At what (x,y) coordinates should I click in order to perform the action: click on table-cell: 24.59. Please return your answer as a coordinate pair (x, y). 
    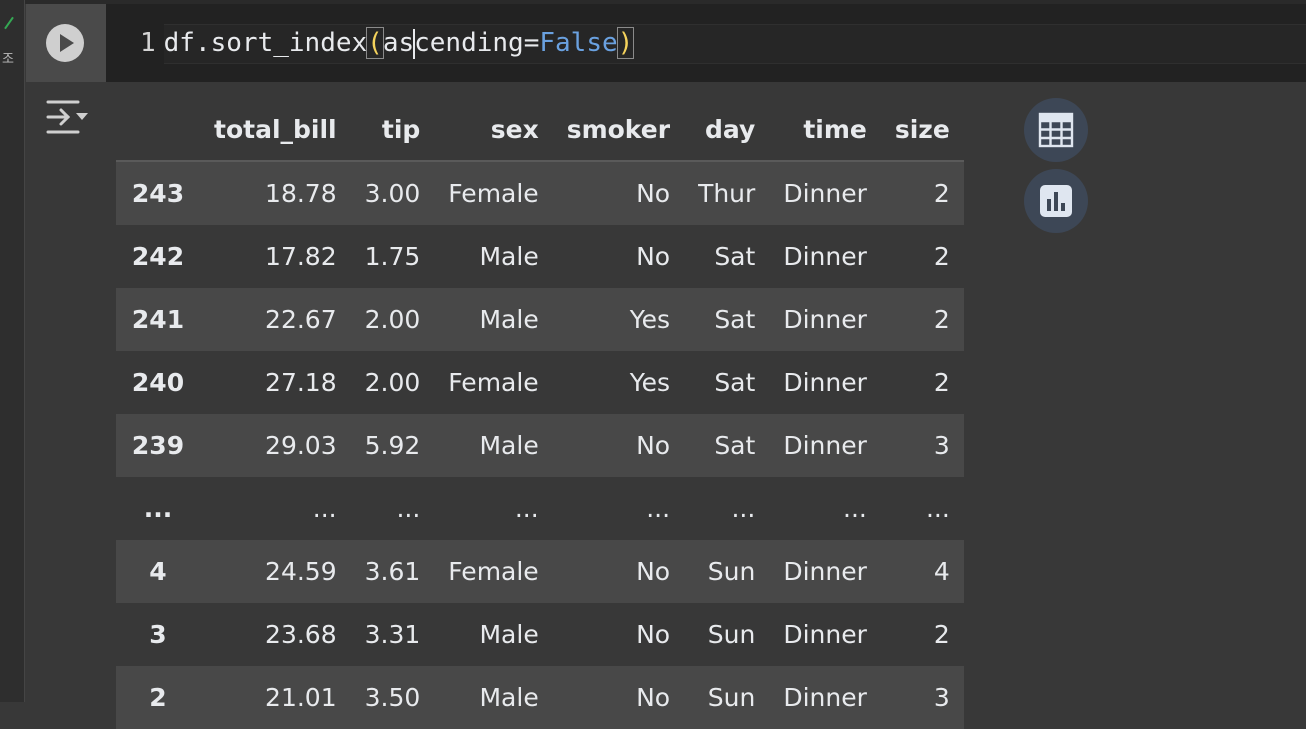
    Looking at the image, I should click on (301, 571).